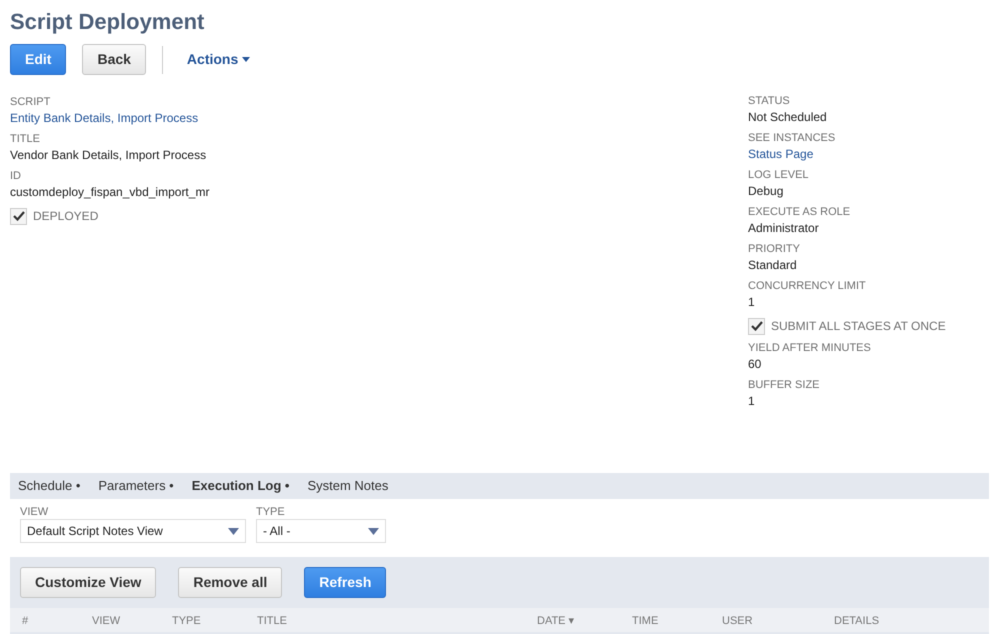 Image resolution: width=999 pixels, height=634 pixels. Describe the element at coordinates (766, 191) in the screenshot. I see `field-value: Debug` at that location.